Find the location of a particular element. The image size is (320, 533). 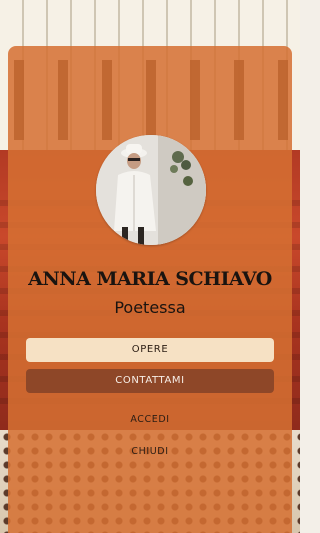

avatar is located at coordinates (151, 190).